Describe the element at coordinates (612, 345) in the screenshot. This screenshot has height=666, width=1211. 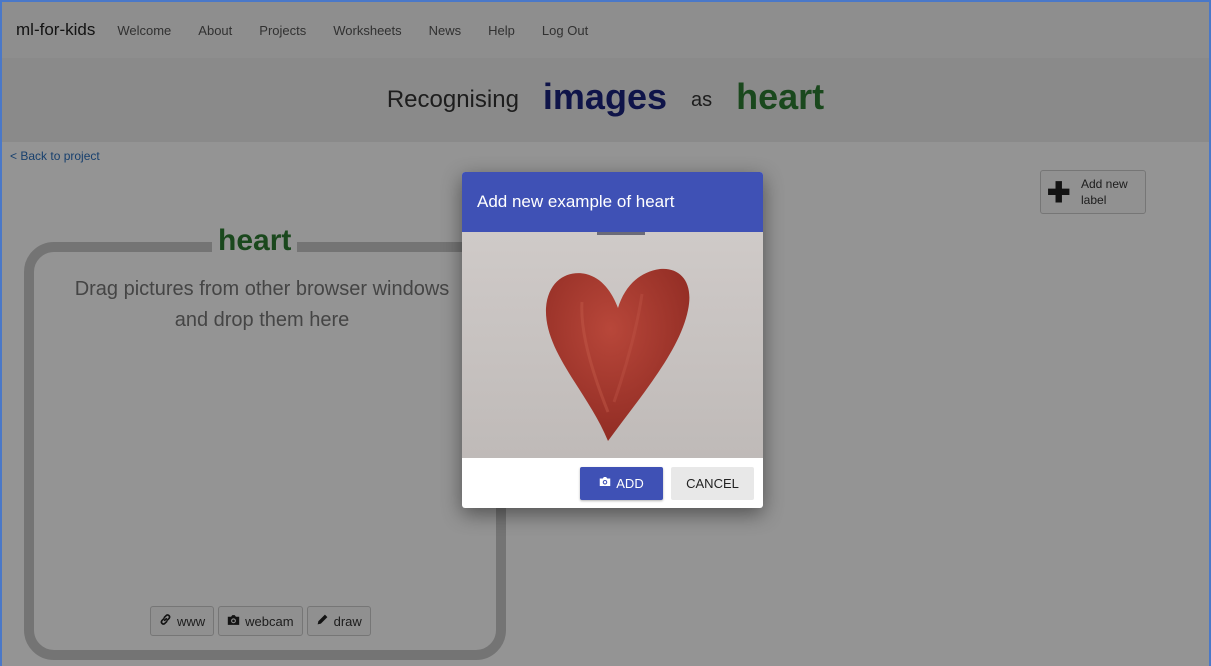
I see `webcam-capture-image` at that location.